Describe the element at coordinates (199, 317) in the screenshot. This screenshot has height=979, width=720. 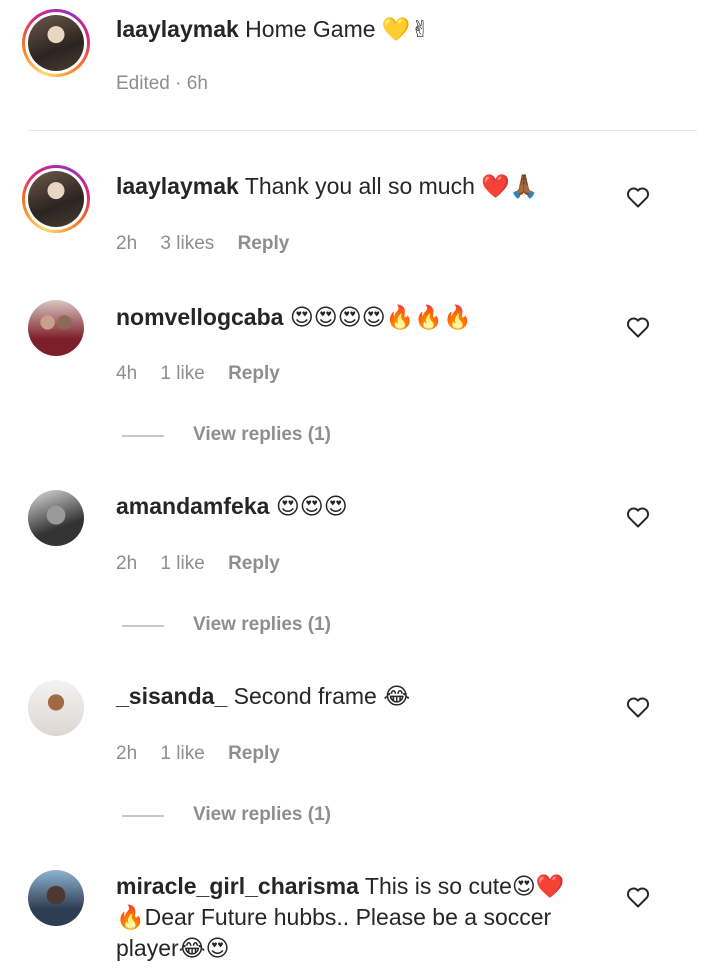
I see `comment-username: nomvellogcaba` at that location.